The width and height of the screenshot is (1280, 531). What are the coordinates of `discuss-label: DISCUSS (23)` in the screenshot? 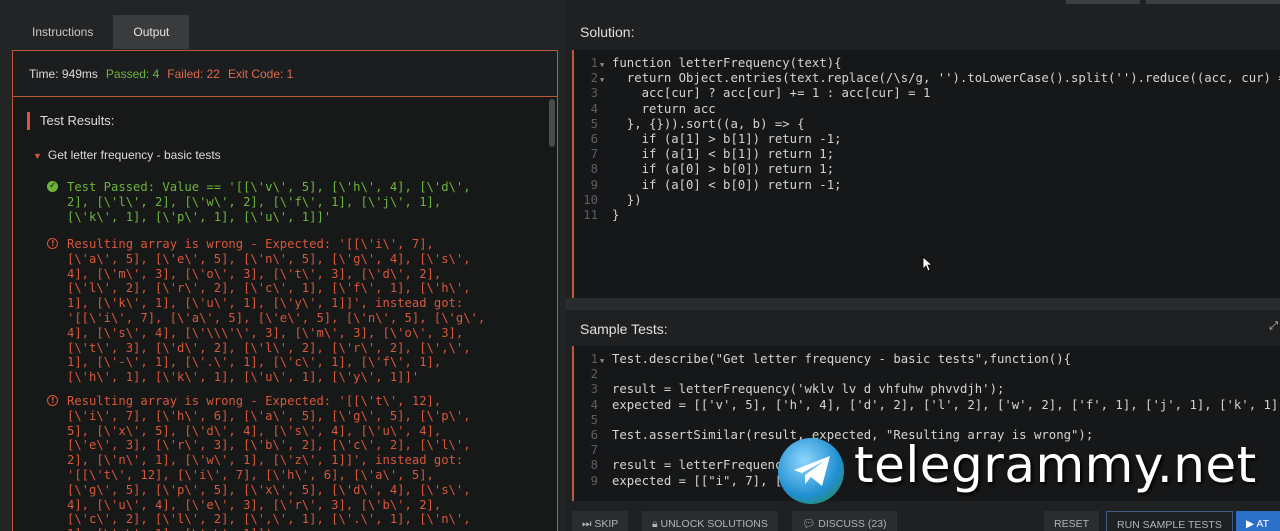 It's located at (852, 524).